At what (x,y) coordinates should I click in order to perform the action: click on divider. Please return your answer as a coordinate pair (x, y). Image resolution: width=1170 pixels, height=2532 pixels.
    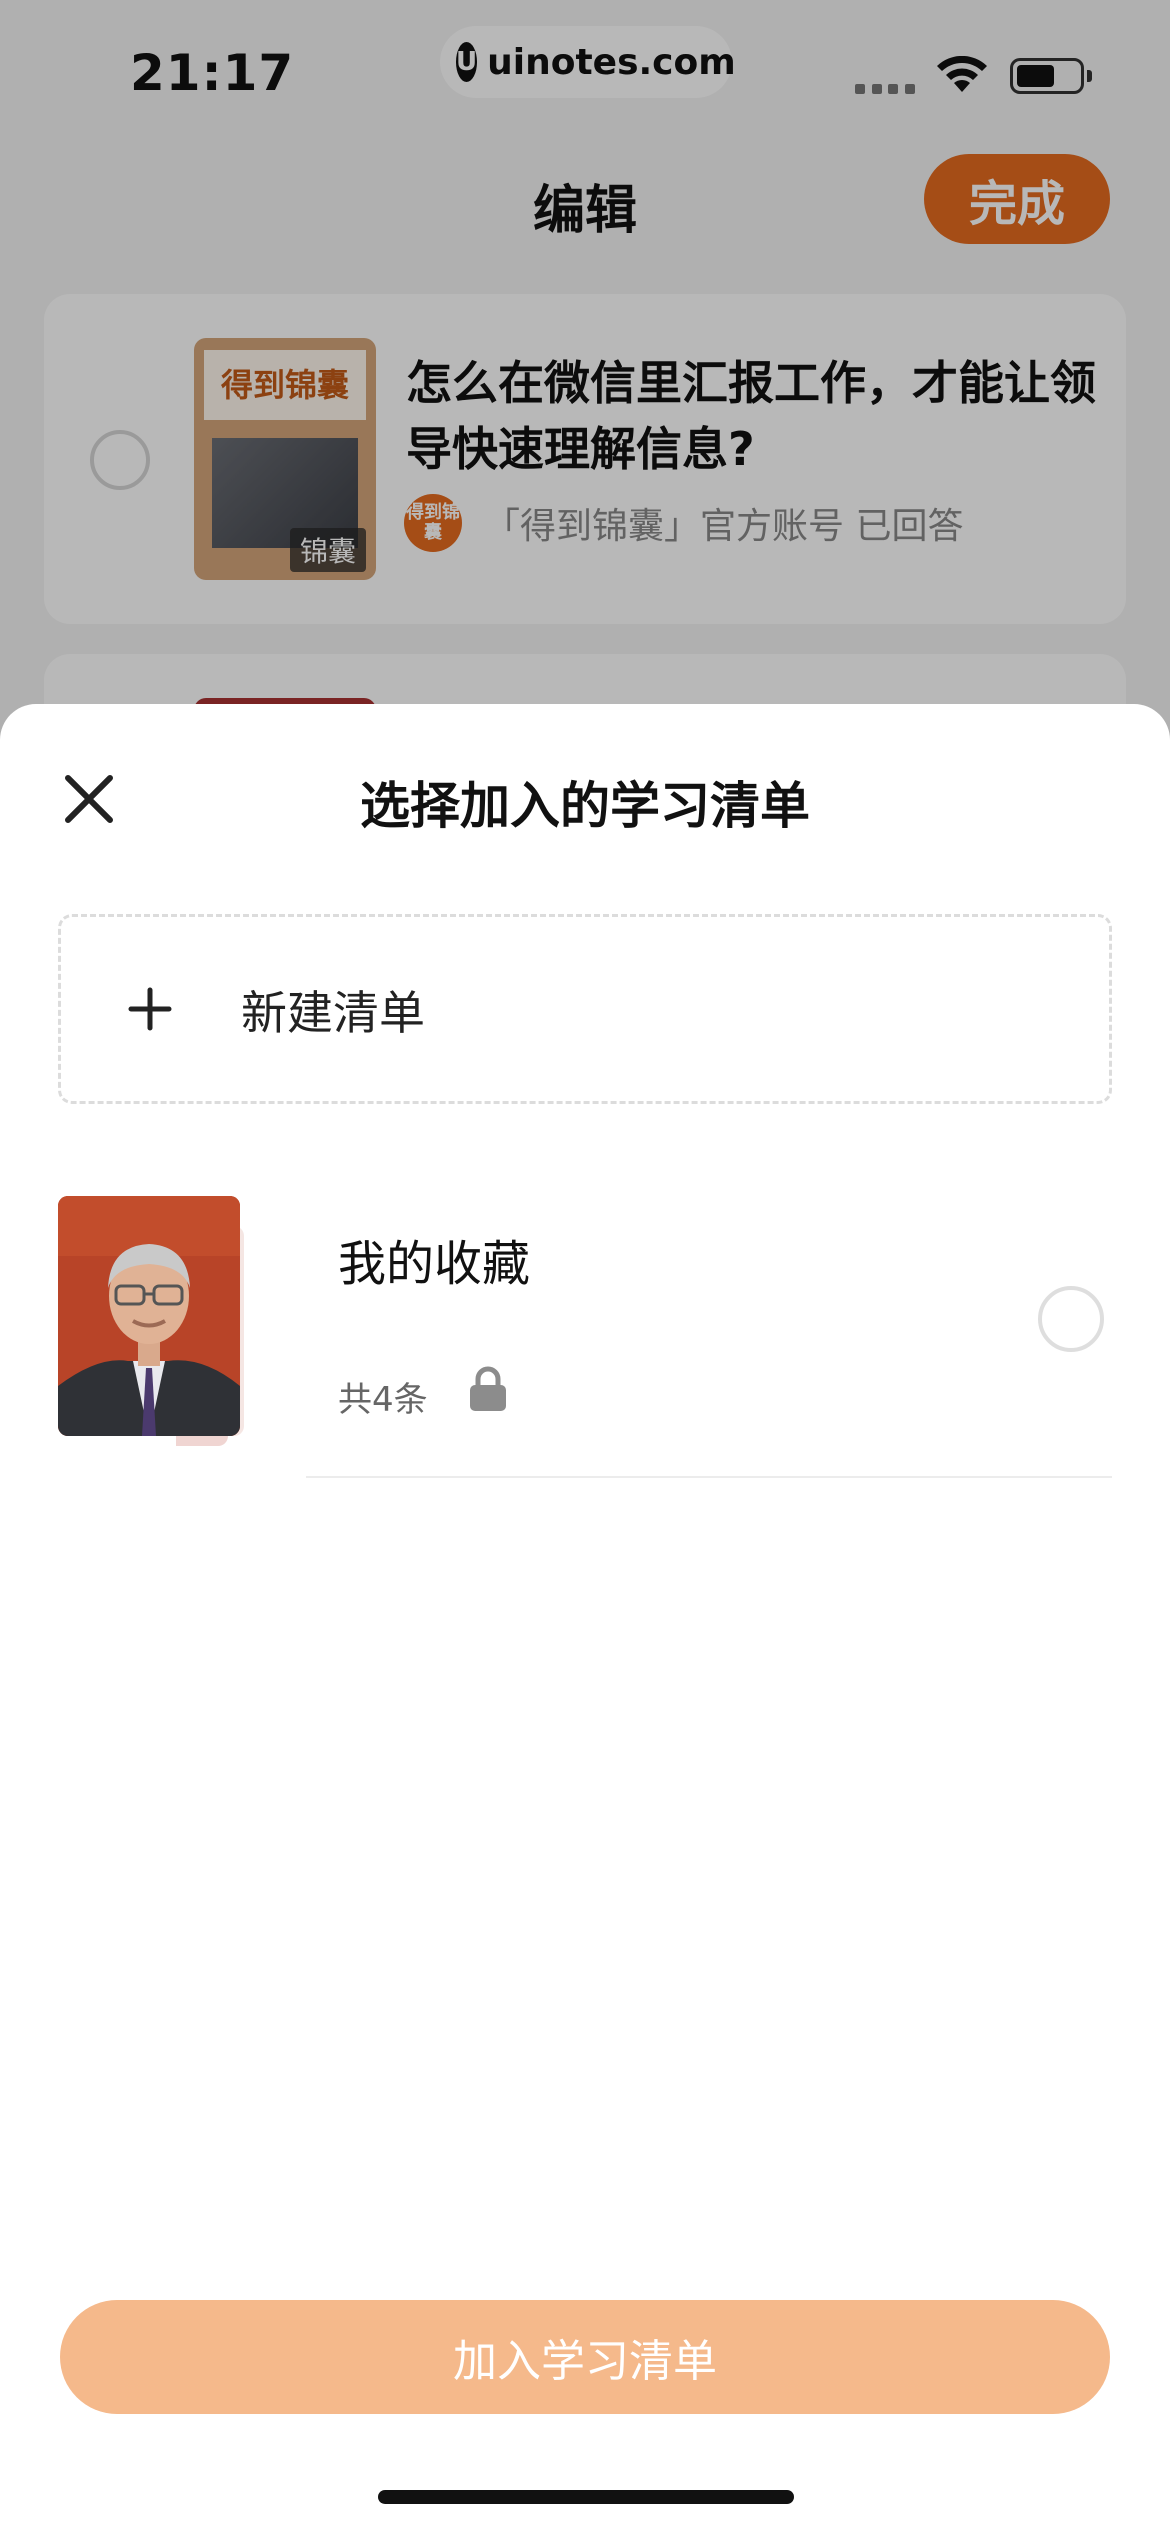
    Looking at the image, I should click on (709, 1477).